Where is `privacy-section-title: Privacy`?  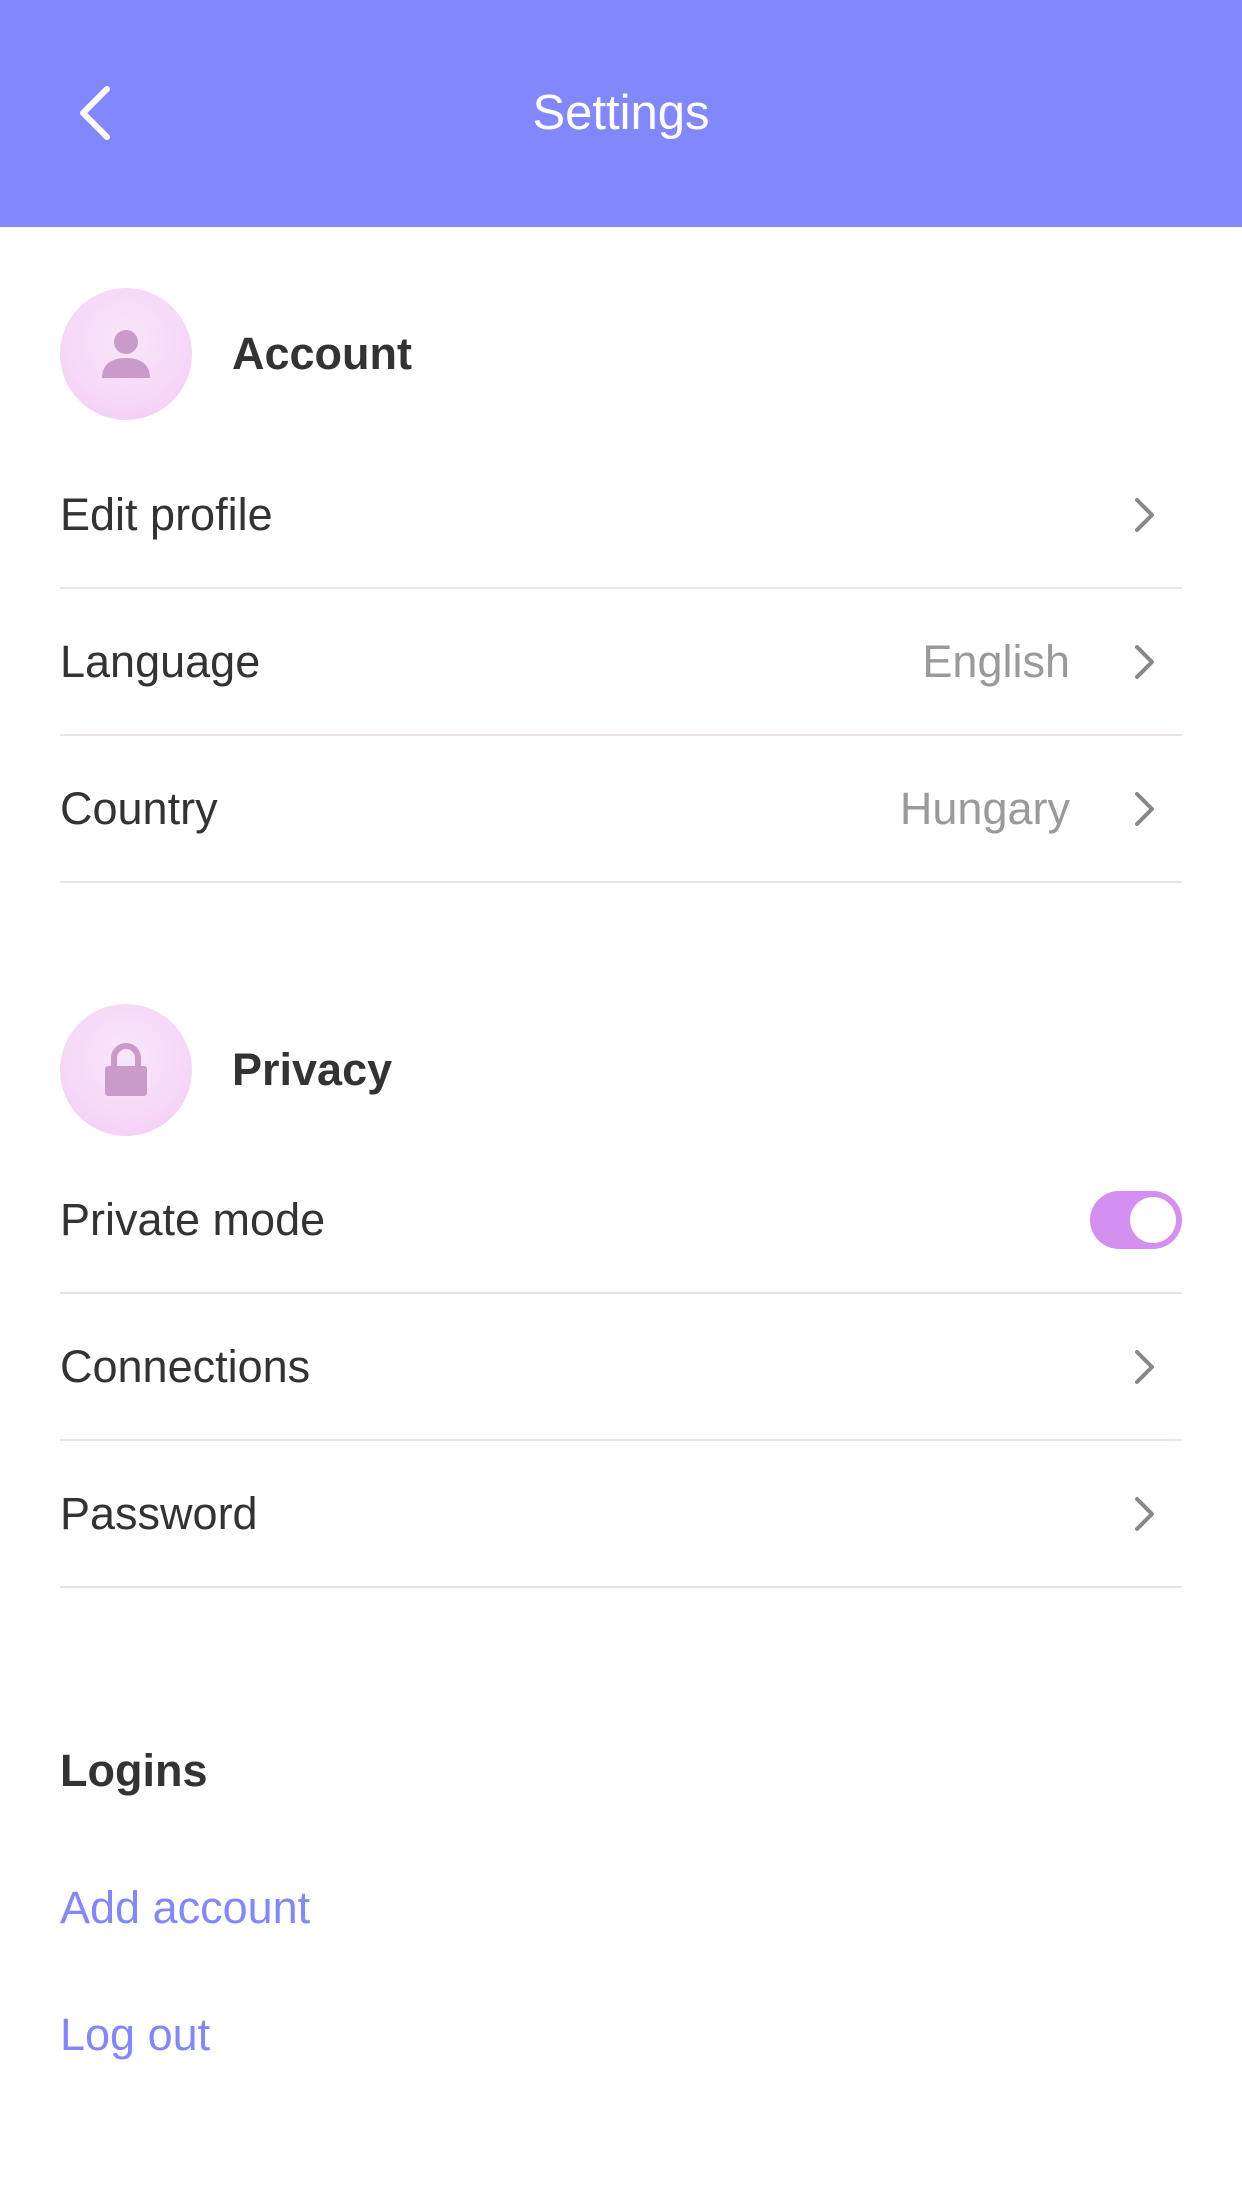
privacy-section-title: Privacy is located at coordinates (312, 1069).